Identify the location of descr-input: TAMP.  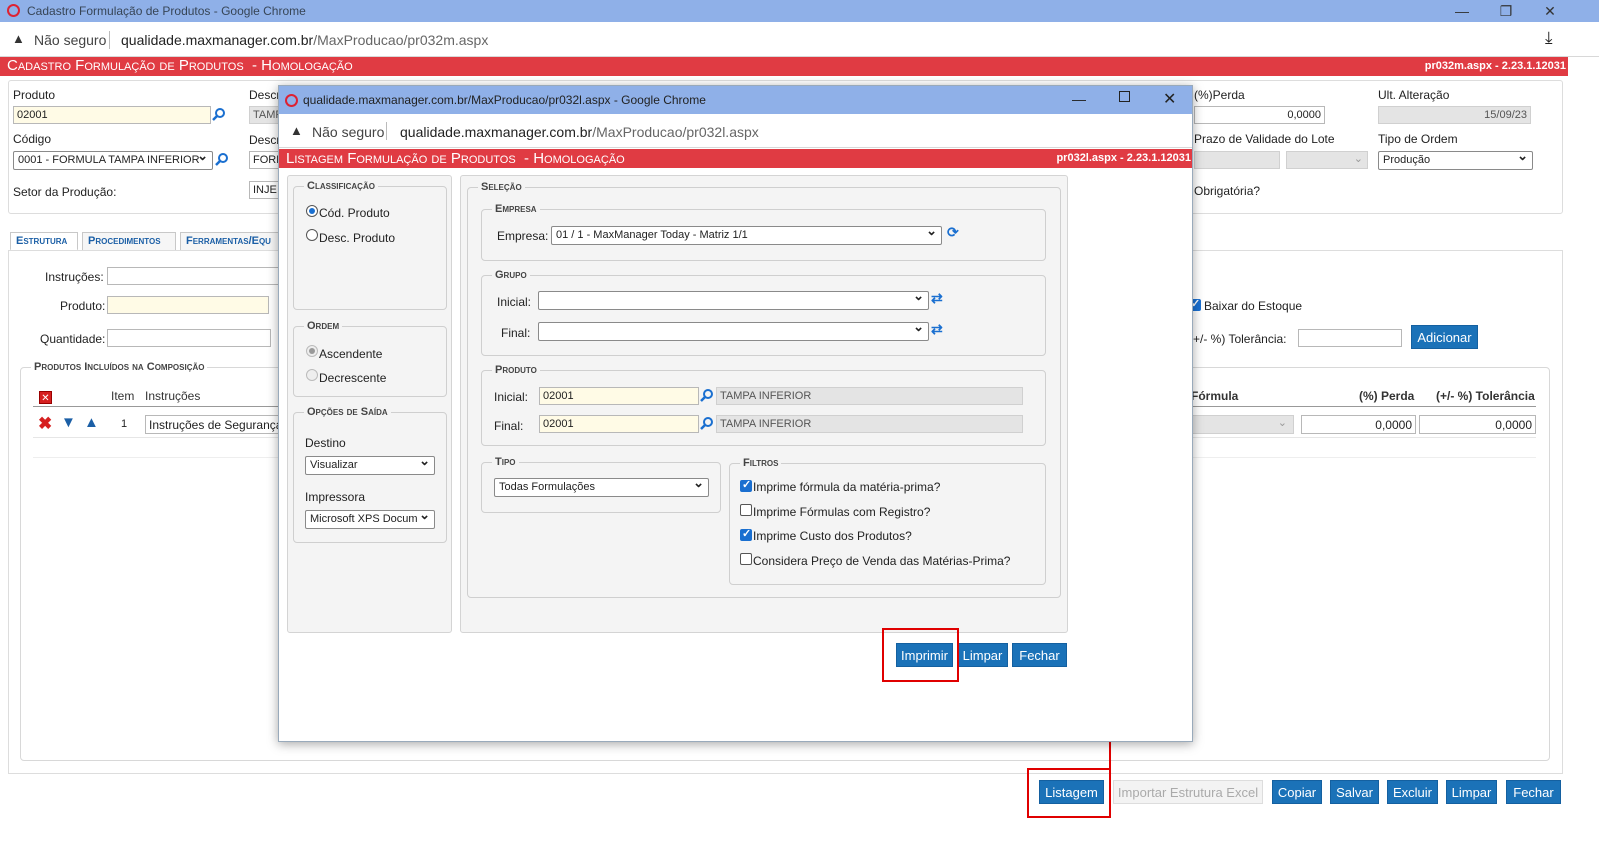
(265, 115).